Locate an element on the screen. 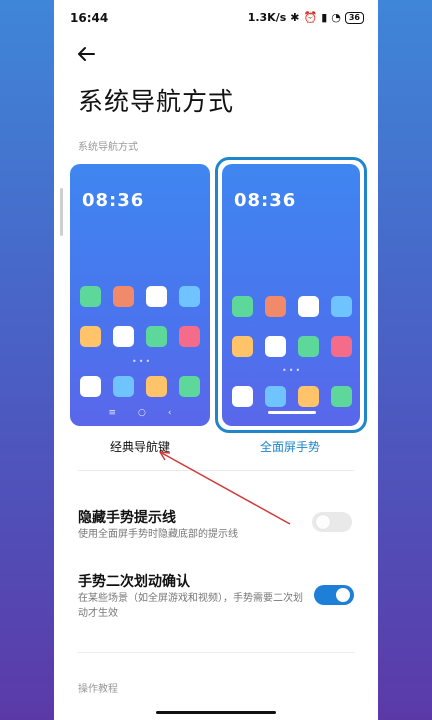 The width and height of the screenshot is (432, 720). status-icons: 1.3K/s ✱ ⏰ ▮ ◔ 36 is located at coordinates (306, 17).